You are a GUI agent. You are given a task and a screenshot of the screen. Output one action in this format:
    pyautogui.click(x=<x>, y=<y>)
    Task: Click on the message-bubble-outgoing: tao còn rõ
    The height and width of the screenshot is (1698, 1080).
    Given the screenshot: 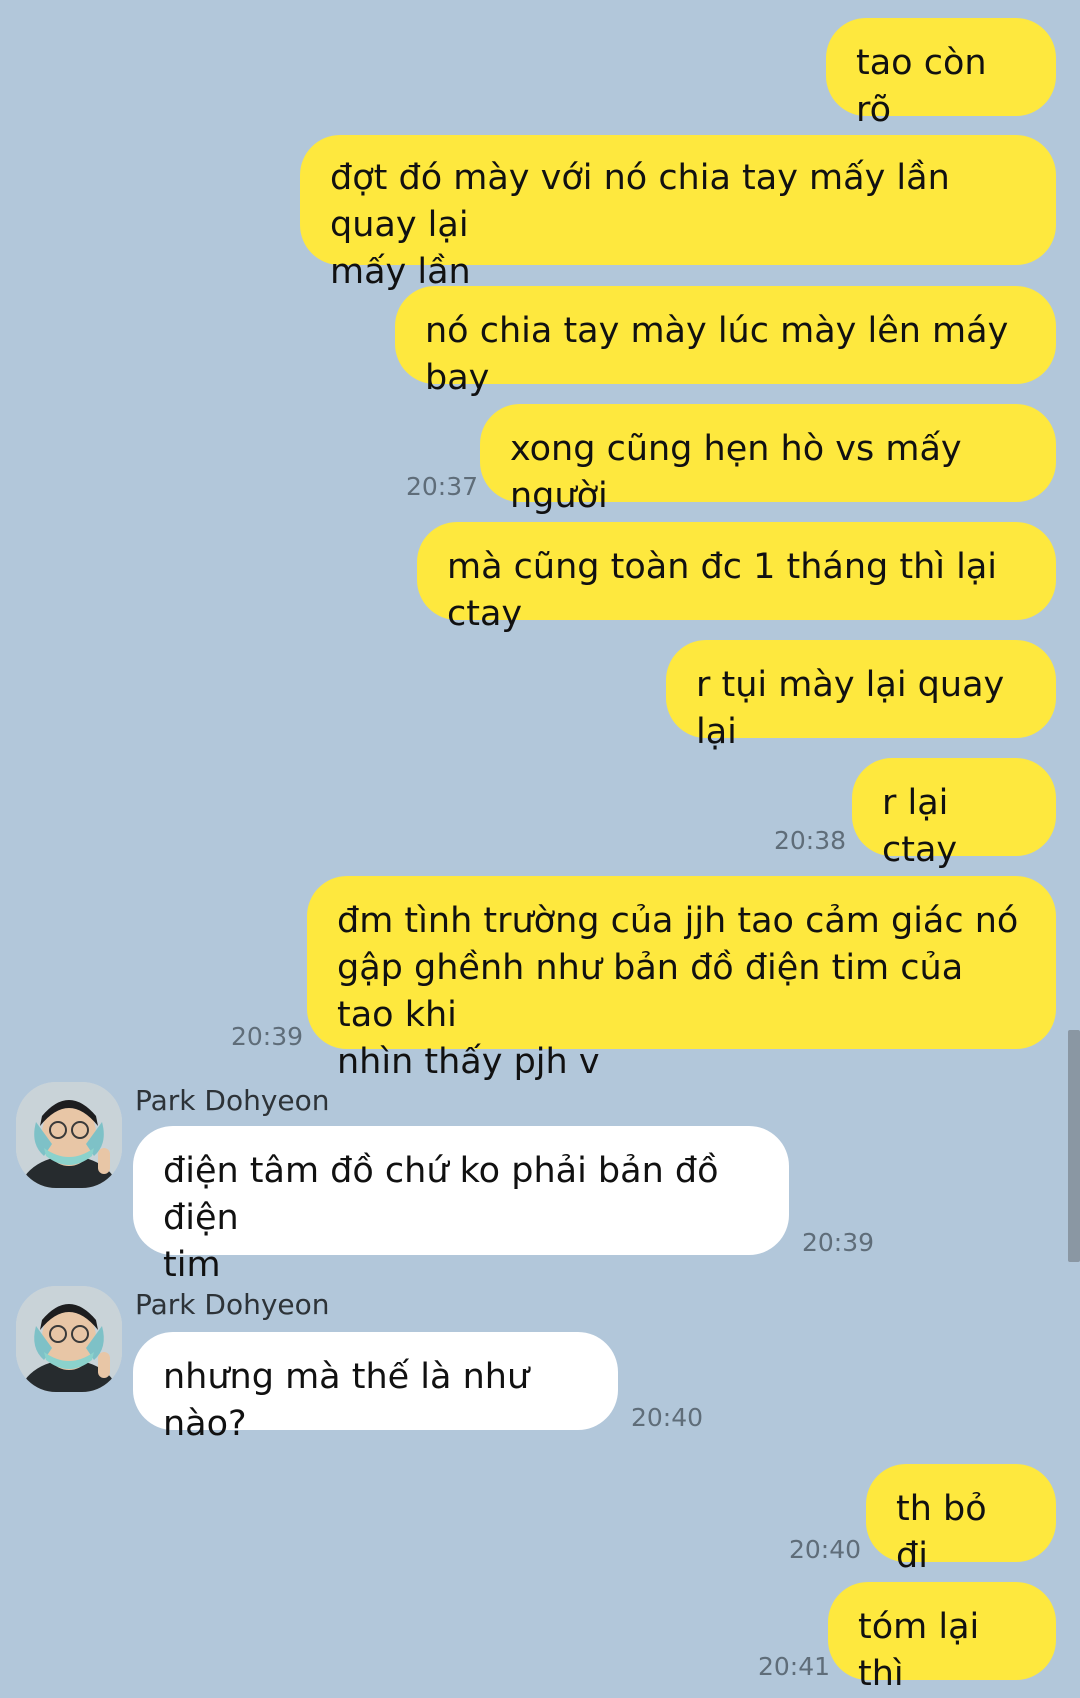 What is the action you would take?
    pyautogui.click(x=941, y=74)
    